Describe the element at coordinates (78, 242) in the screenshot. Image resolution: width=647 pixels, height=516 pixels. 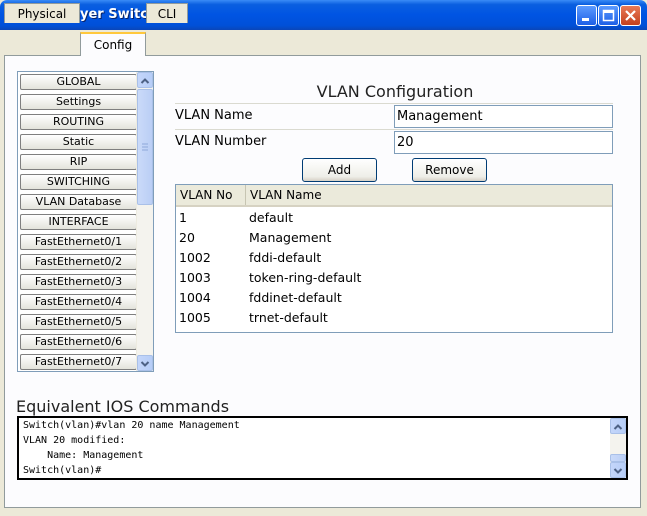
I see `sidebar-item-fastethernet0-1: FastEthernet0/1` at that location.